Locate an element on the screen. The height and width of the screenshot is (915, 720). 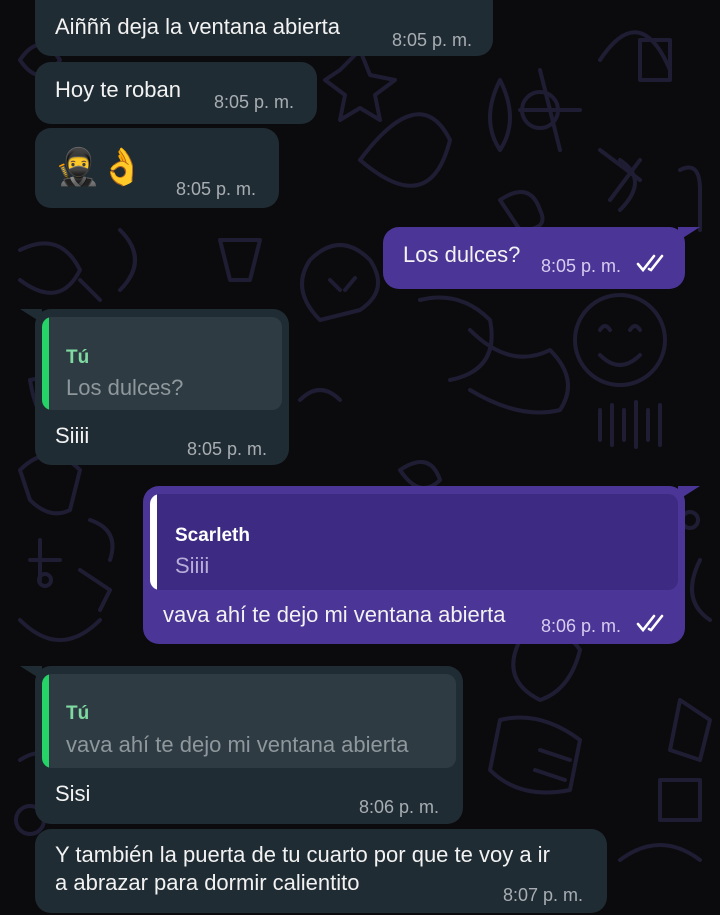
message-text: Aiññň deja la ventana abierta is located at coordinates (197, 26).